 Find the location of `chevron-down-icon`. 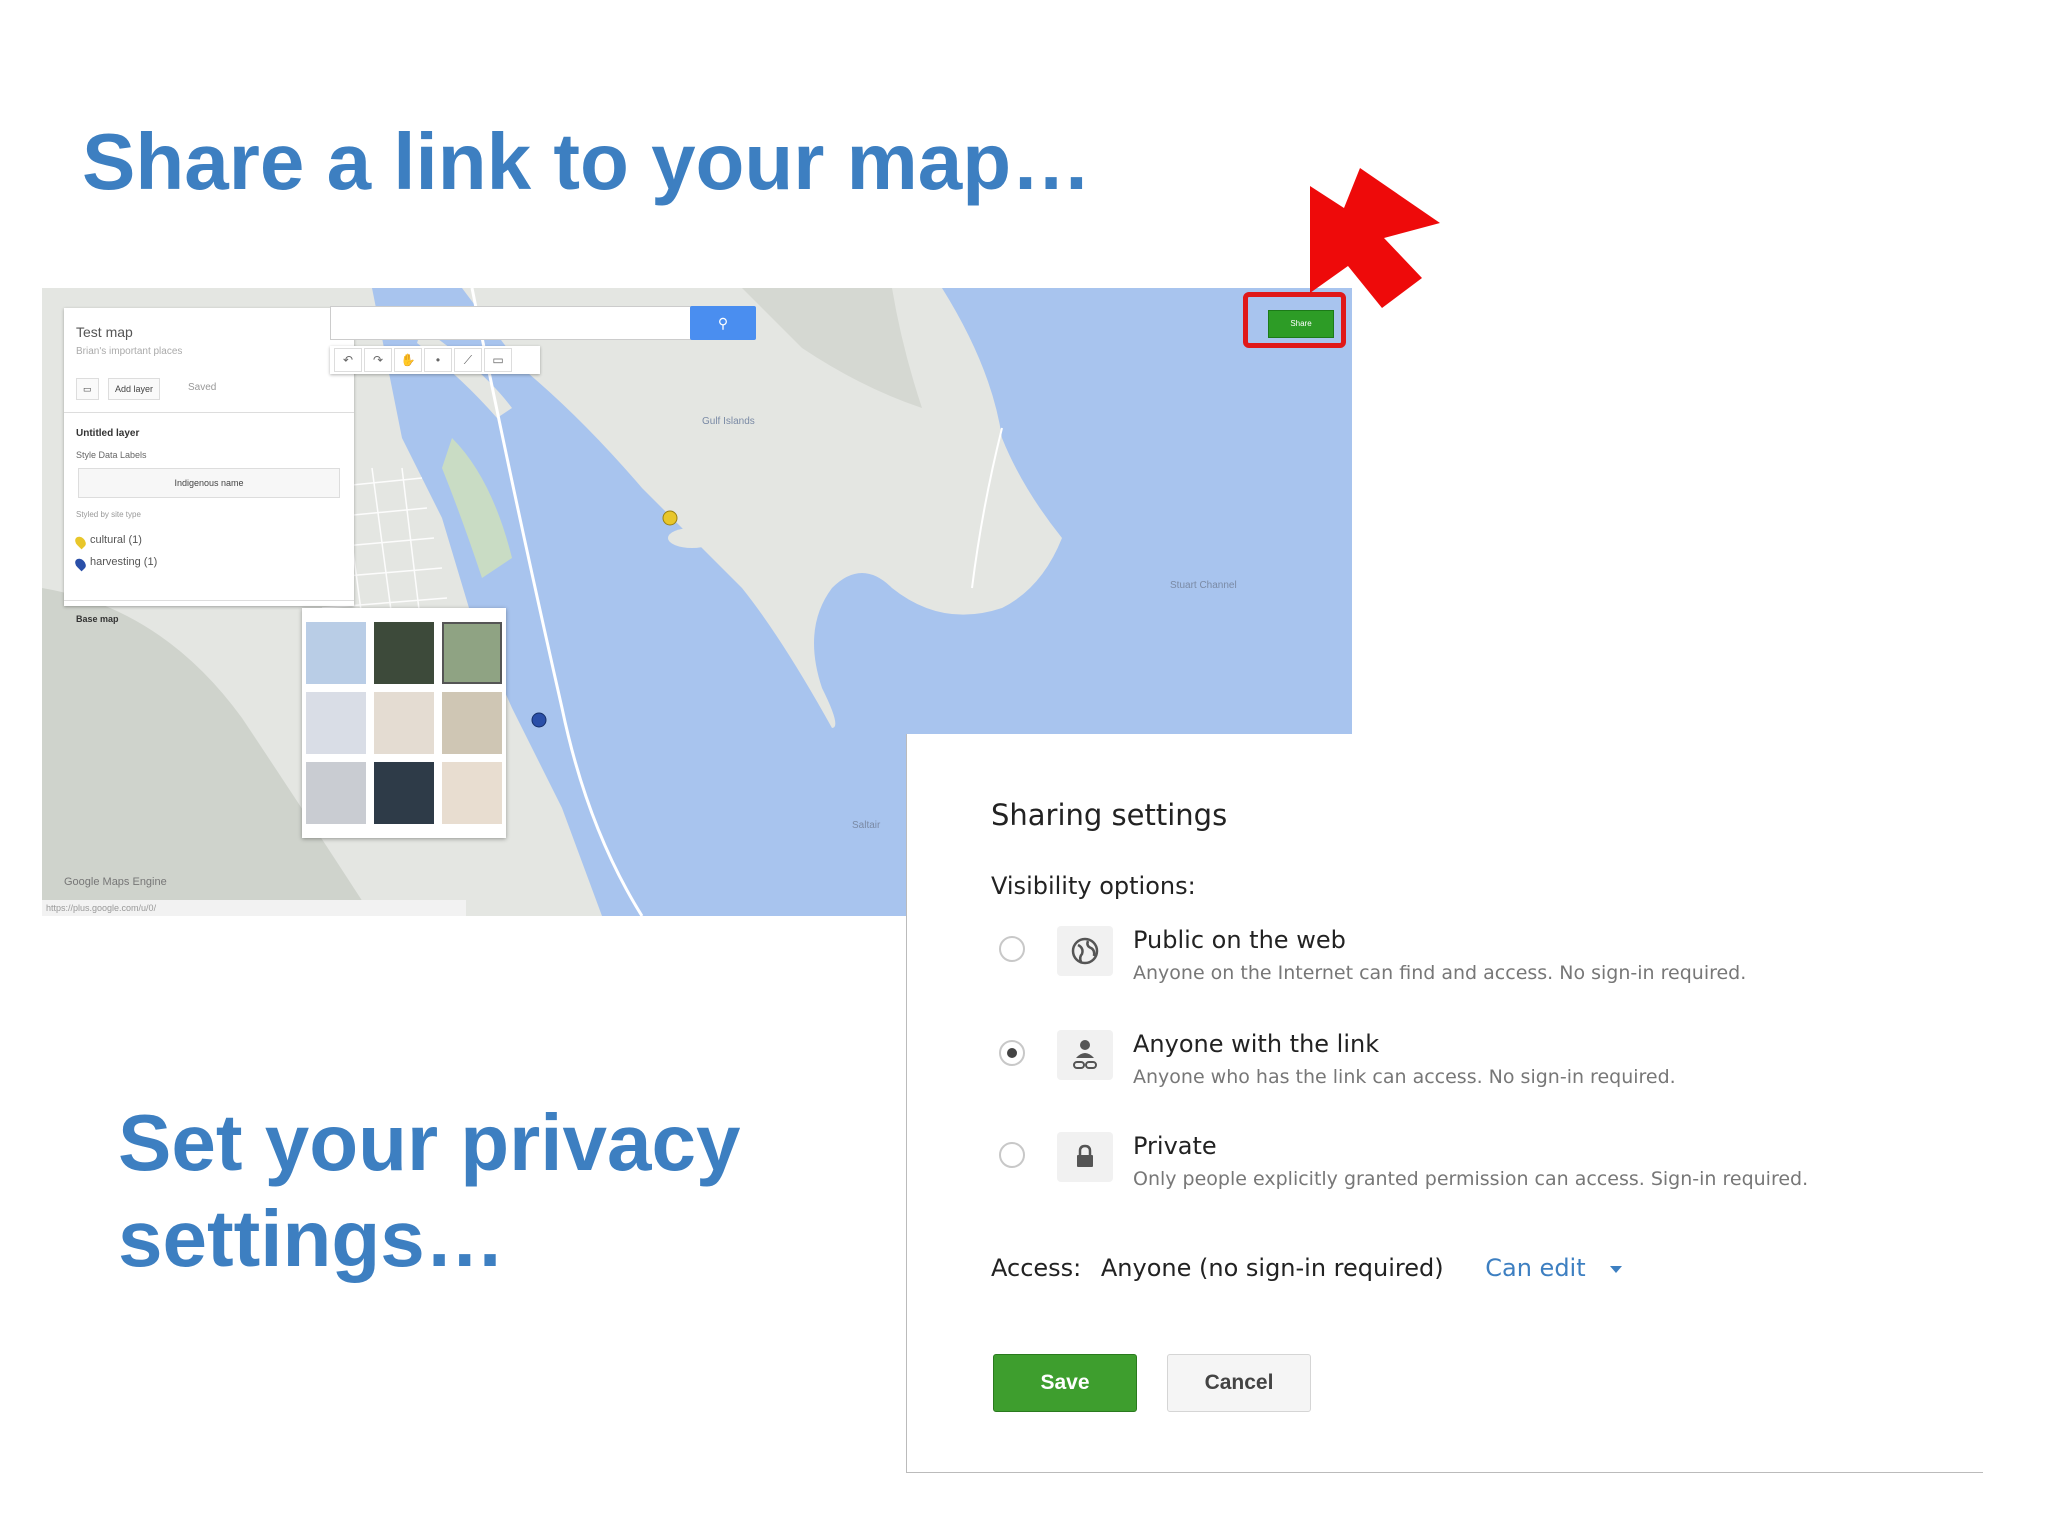

chevron-down-icon is located at coordinates (1615, 1269).